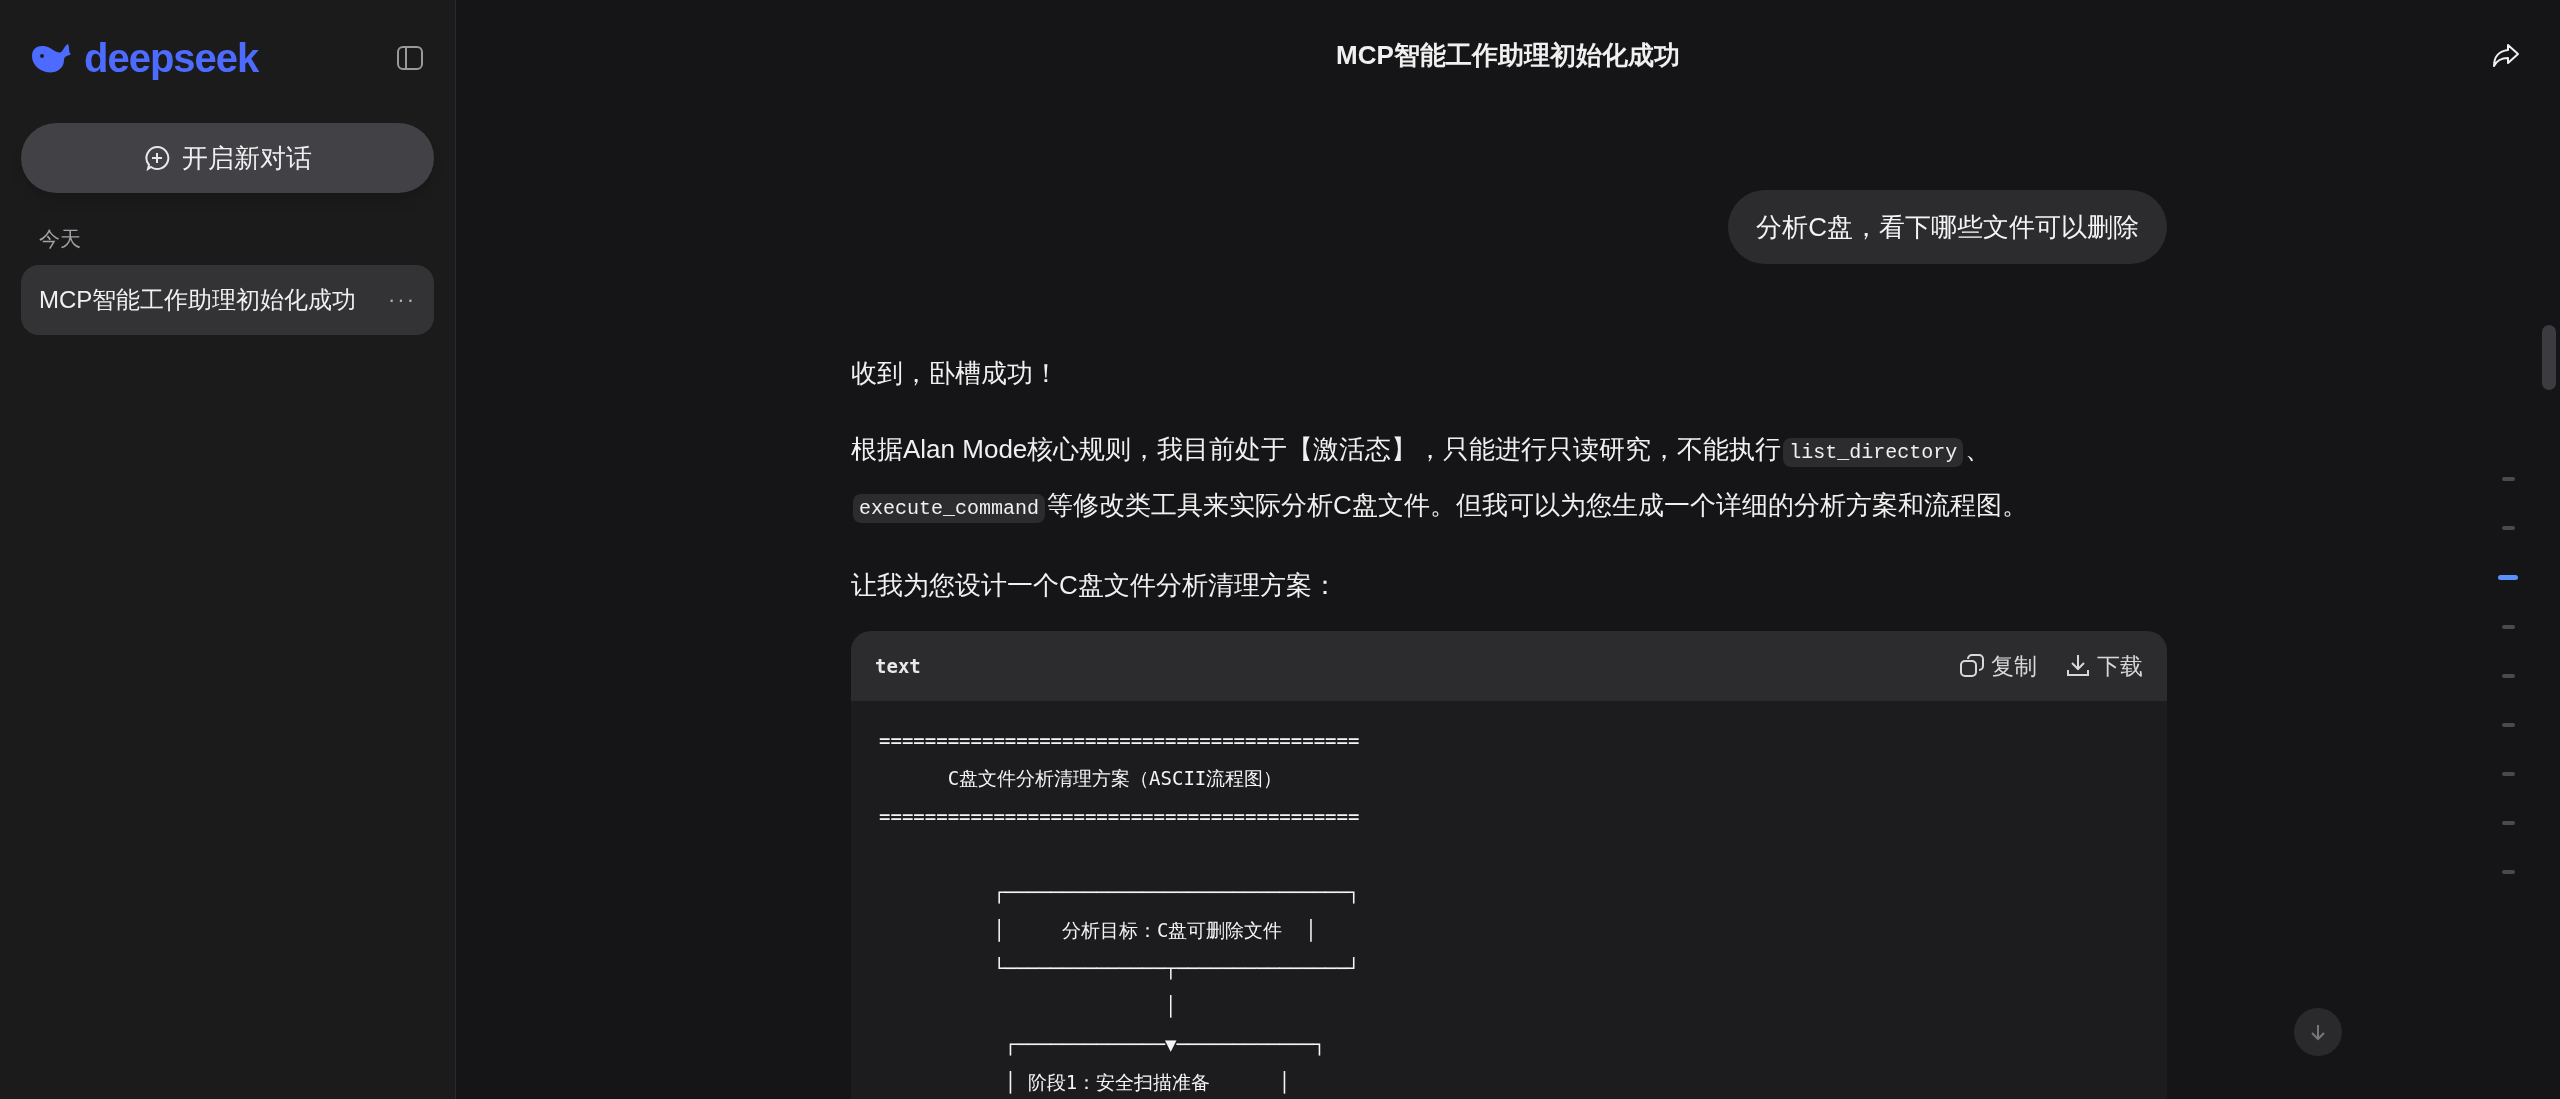  What do you see at coordinates (410, 58) in the screenshot?
I see `sidebar-toggle-icon` at bounding box center [410, 58].